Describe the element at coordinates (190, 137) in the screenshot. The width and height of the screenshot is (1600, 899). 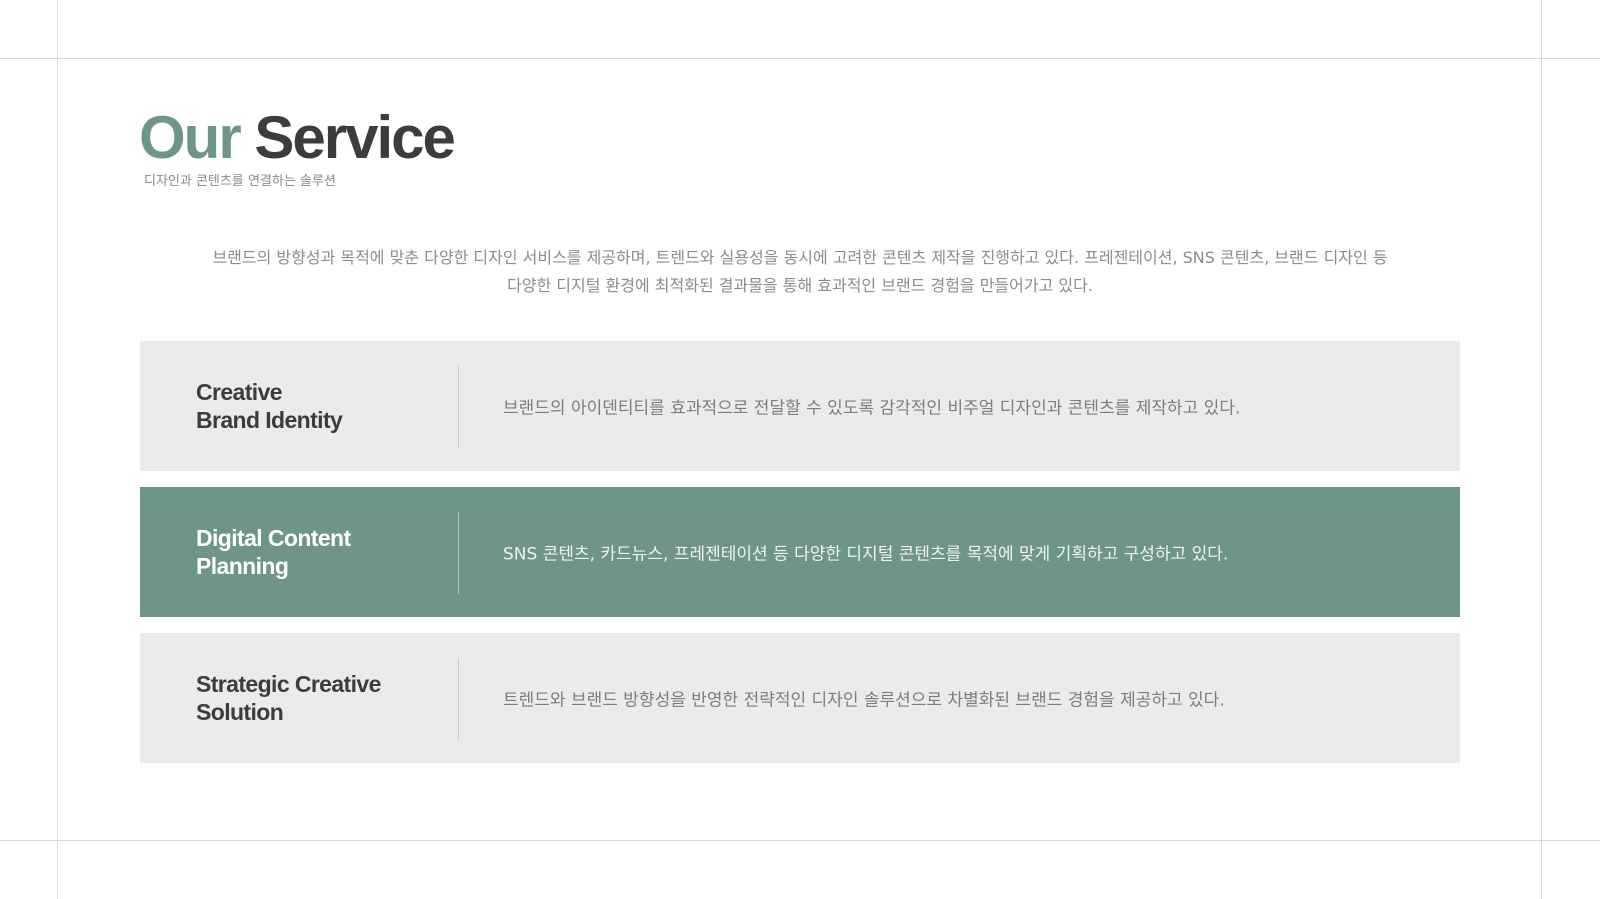
I see `page-title-accent: Our` at that location.